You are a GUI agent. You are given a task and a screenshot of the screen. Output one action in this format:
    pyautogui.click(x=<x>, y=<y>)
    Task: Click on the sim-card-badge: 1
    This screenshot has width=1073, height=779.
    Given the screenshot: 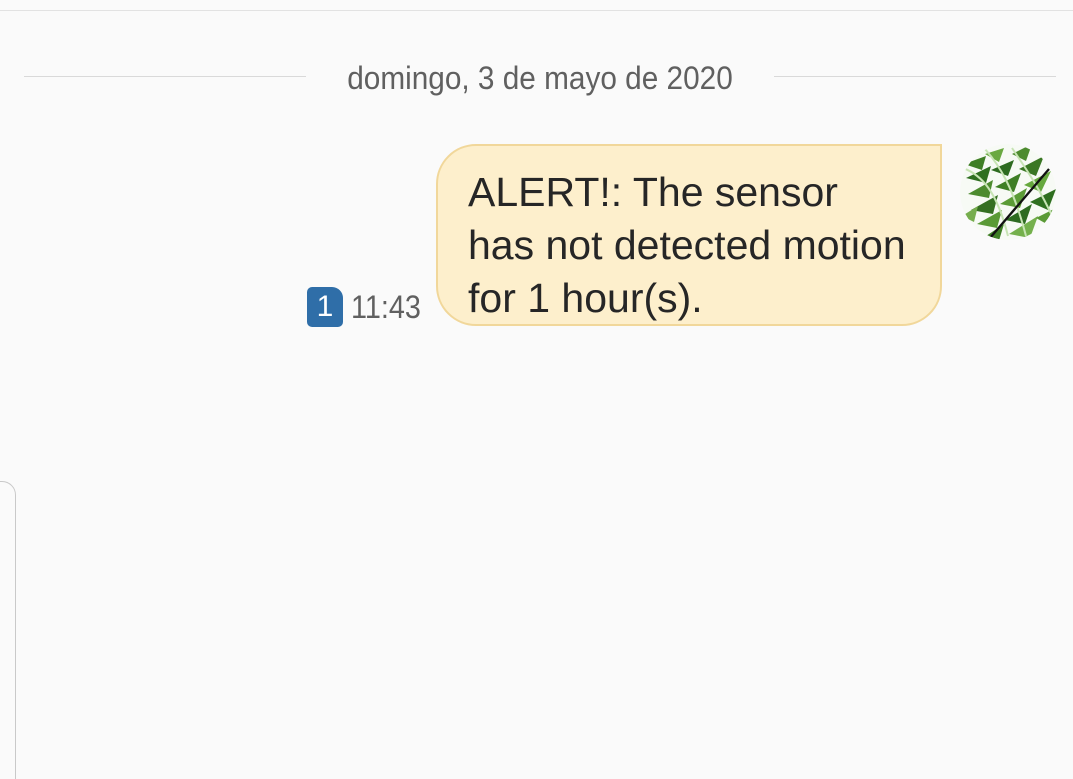 What is the action you would take?
    pyautogui.click(x=325, y=307)
    